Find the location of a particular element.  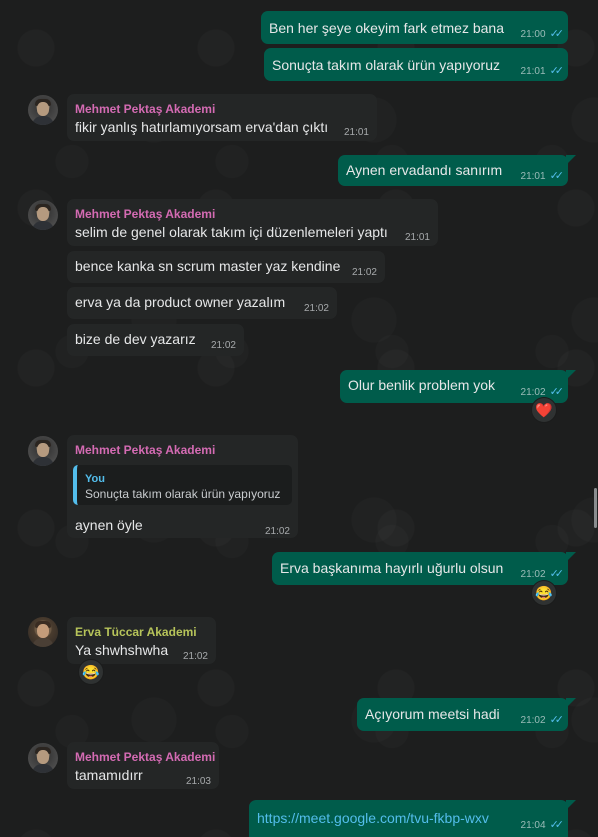

message-text: Ben her şeye okeyim fark etmez bana is located at coordinates (387, 28).